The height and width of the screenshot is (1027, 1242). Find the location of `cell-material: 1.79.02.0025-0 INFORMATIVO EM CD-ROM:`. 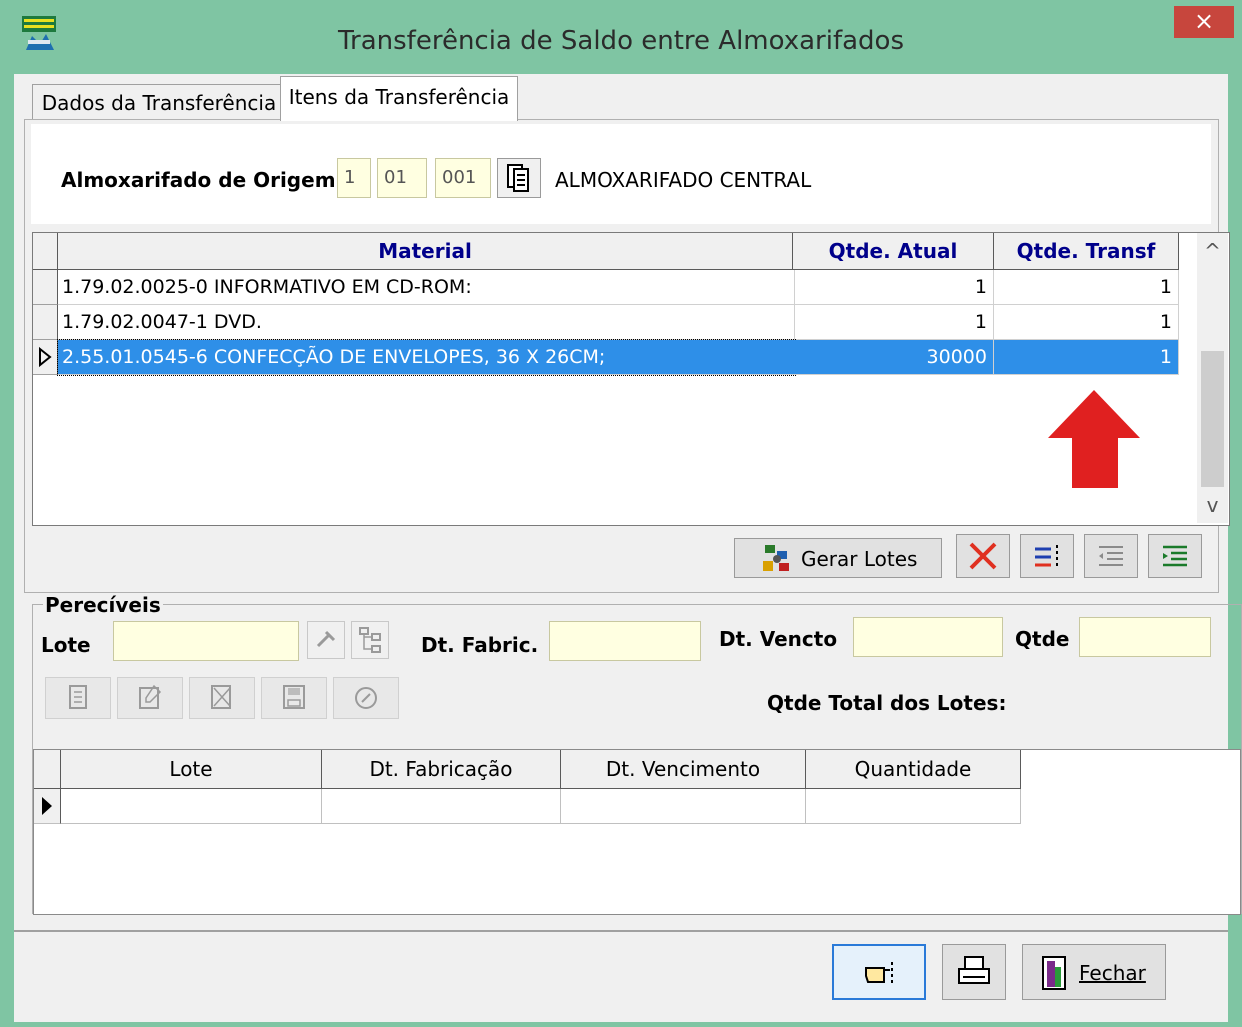

cell-material: 1.79.02.0025-0 INFORMATIVO EM CD-ROM: is located at coordinates (426, 287).